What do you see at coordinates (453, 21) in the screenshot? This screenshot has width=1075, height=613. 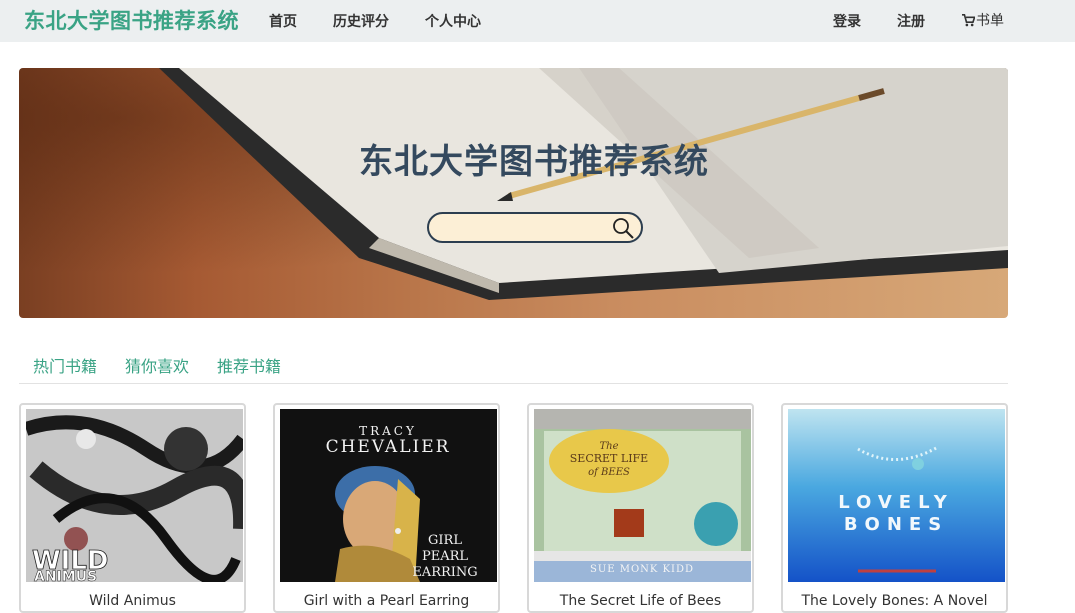 I see `nav-personal-center: 个人中心` at bounding box center [453, 21].